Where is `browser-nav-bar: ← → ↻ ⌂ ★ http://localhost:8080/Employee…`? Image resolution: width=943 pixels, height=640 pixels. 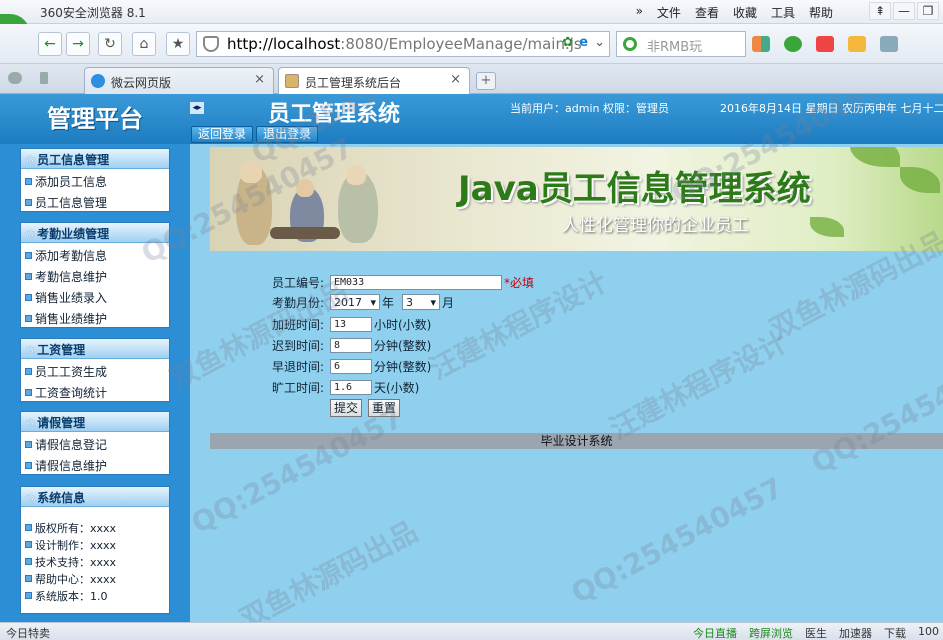 browser-nav-bar: ← → ↻ ⌂ ★ http://localhost:8080/Employee… is located at coordinates (471, 44).